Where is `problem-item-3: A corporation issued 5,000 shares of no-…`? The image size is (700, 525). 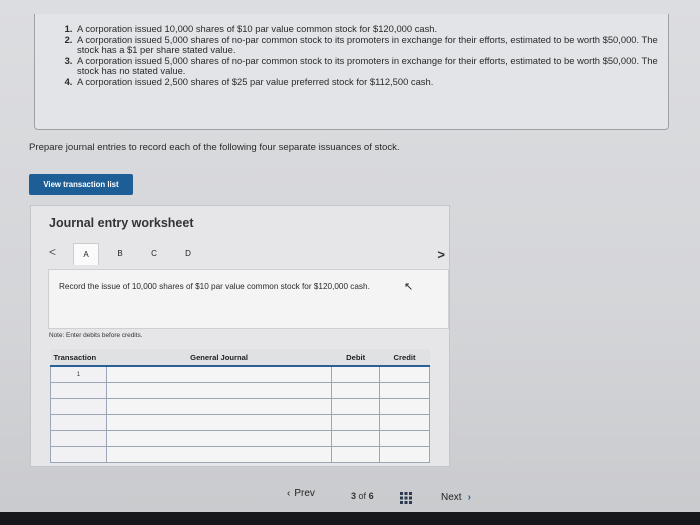
problem-item-3: A corporation issued 5,000 shares of no-… is located at coordinates (366, 66).